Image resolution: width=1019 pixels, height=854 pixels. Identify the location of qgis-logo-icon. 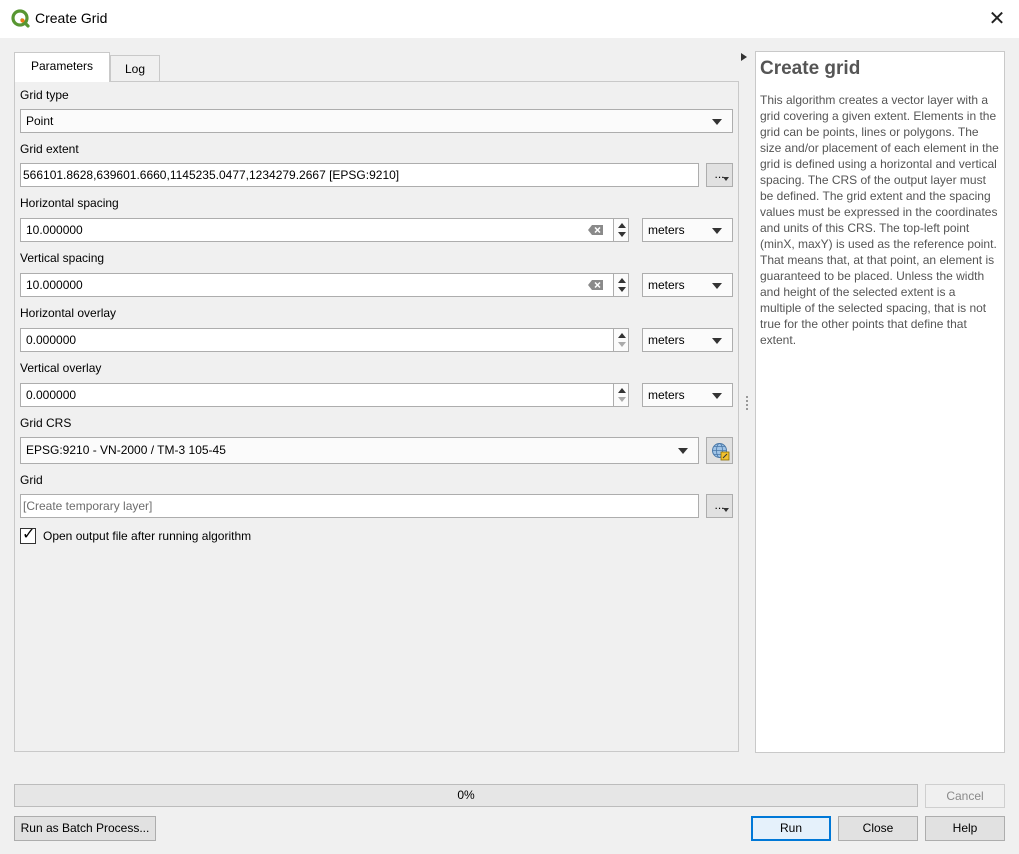
(21, 19).